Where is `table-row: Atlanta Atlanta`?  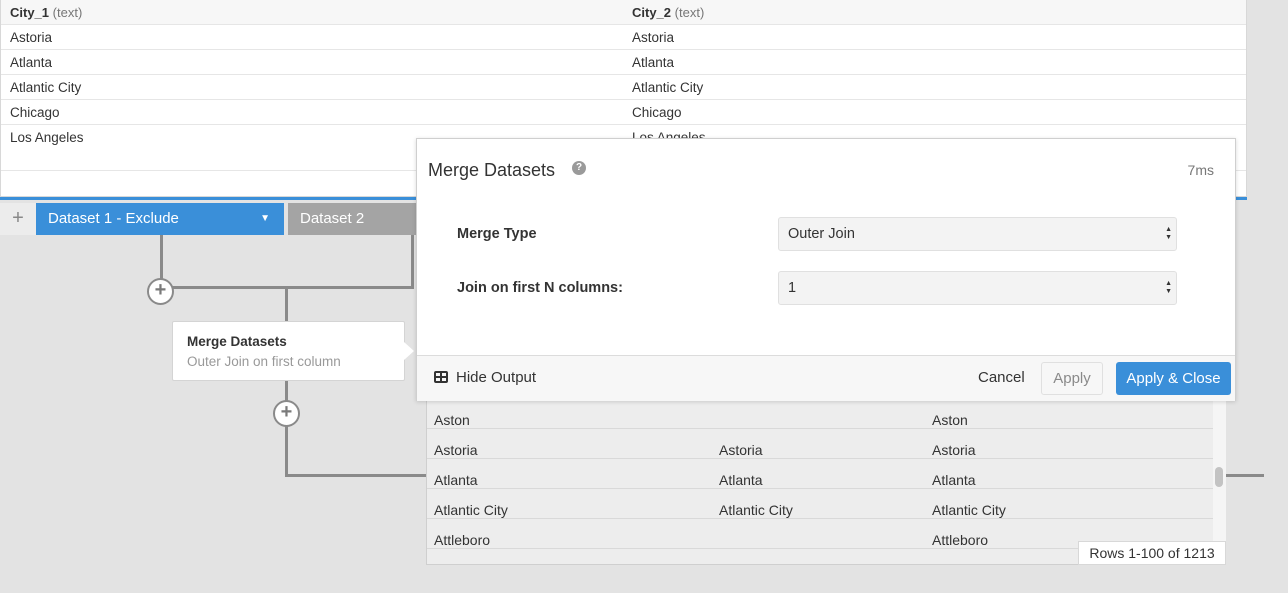 table-row: Atlanta Atlanta is located at coordinates (623, 62).